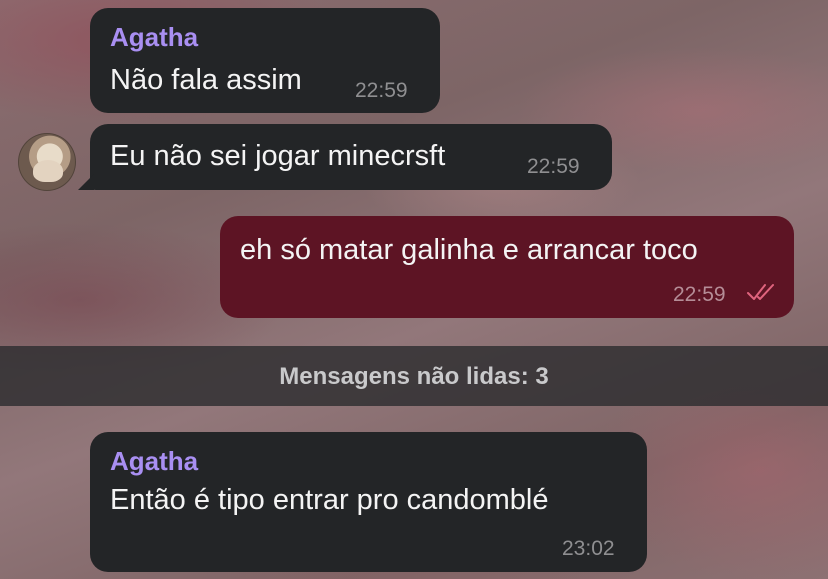  I want to click on unread-messages-label: Mensagens não lidas: 3, so click(414, 376).